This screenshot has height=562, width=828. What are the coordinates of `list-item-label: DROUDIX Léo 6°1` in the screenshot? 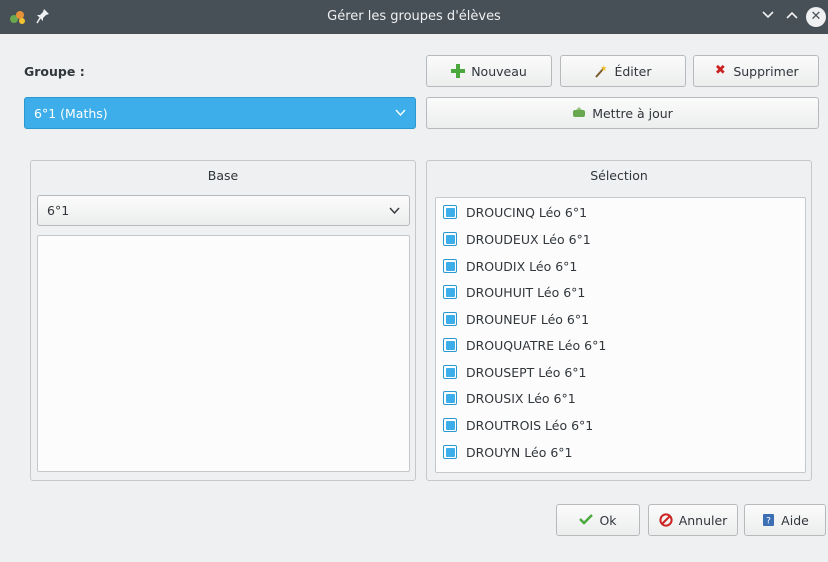 It's located at (522, 266).